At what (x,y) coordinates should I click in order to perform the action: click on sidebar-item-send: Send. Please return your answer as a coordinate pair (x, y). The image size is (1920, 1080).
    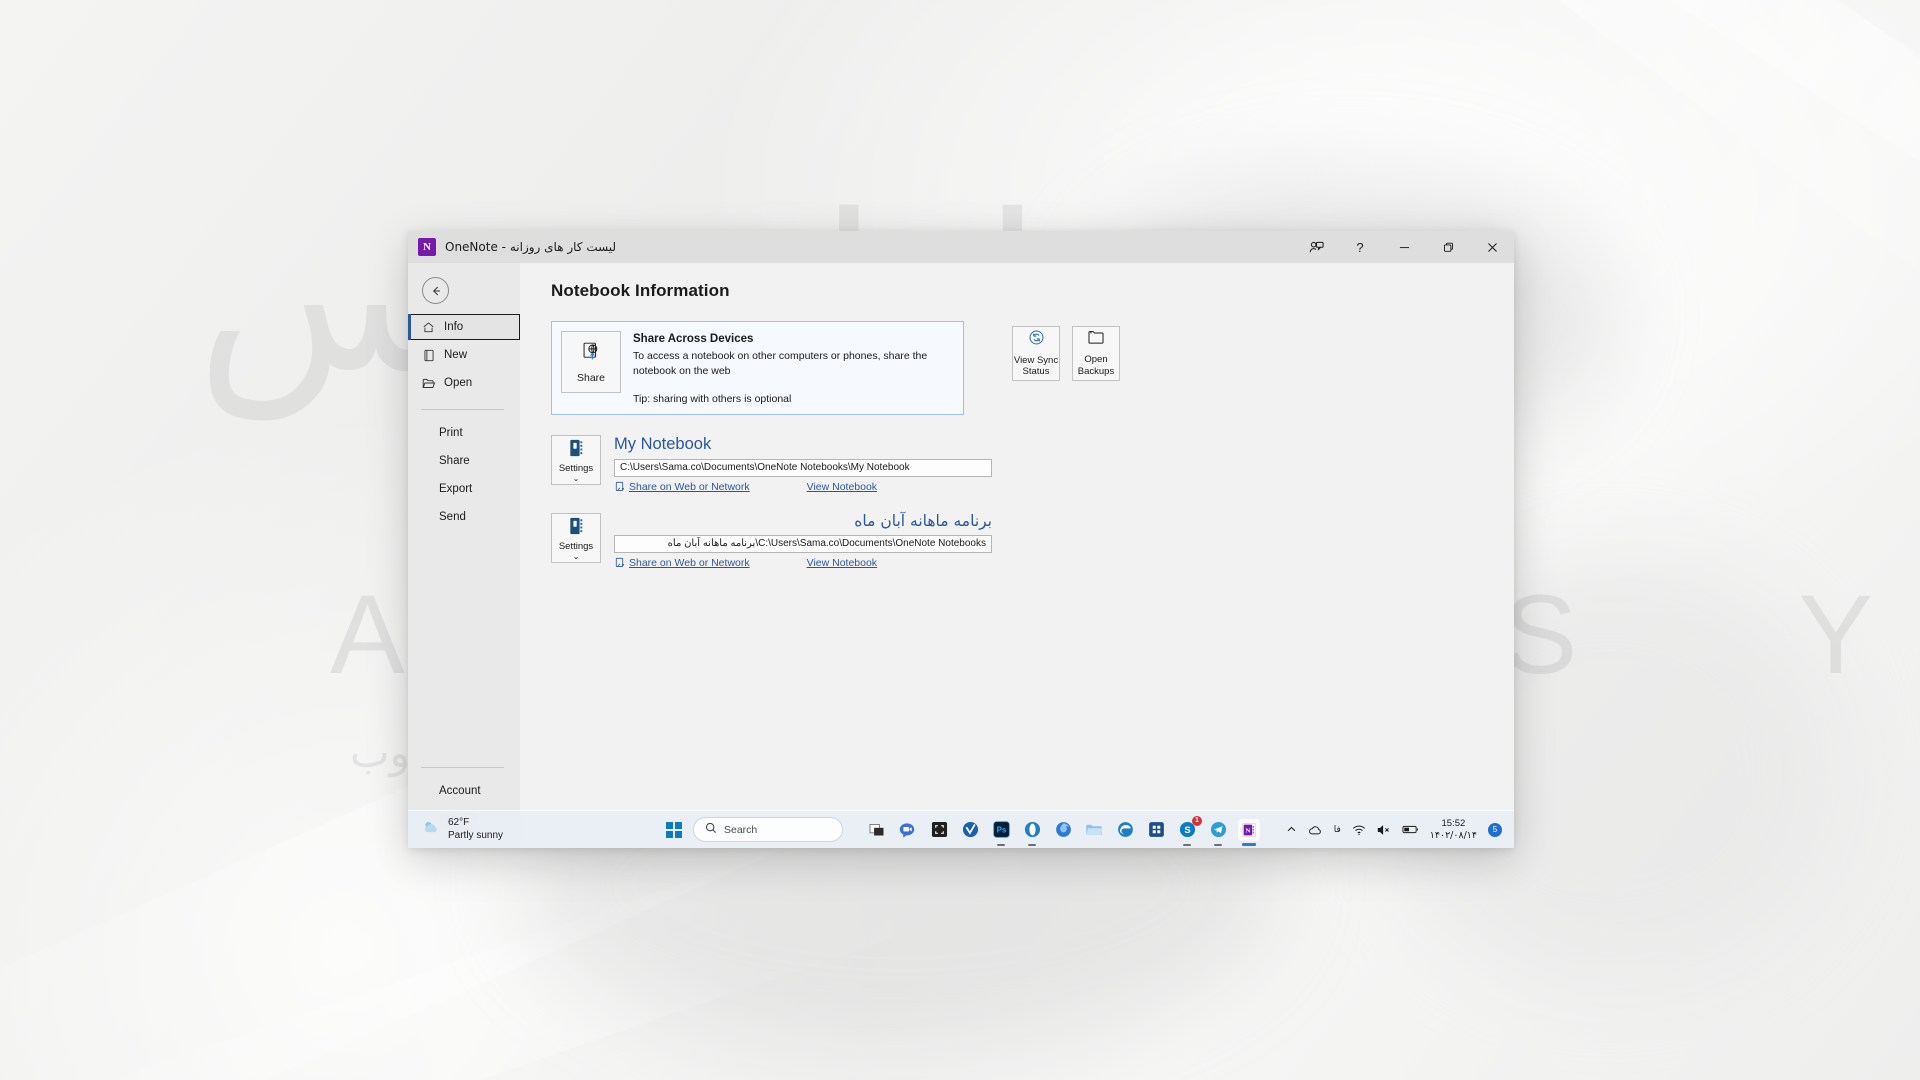
    Looking at the image, I should click on (464, 517).